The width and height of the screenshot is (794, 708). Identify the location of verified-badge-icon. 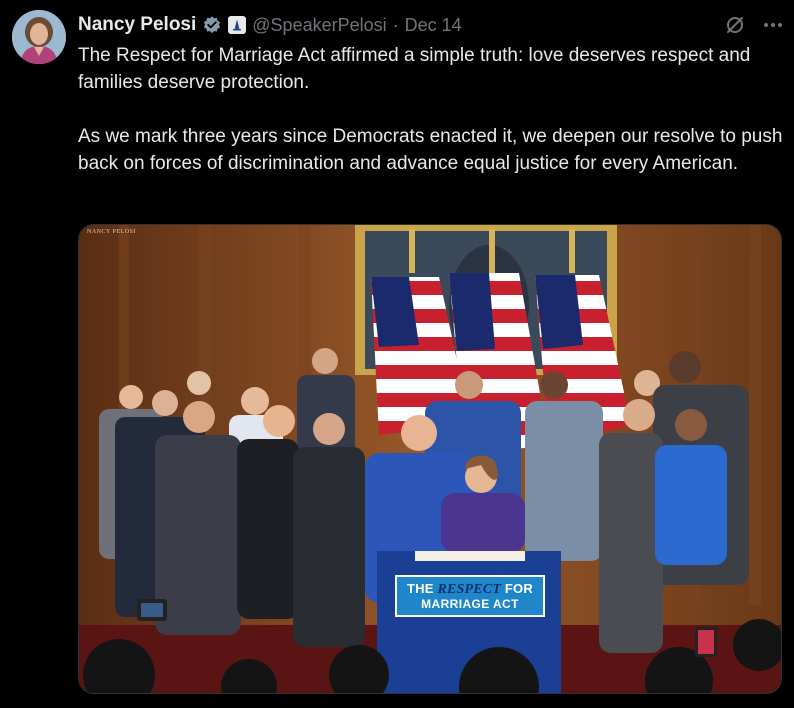
(212, 25).